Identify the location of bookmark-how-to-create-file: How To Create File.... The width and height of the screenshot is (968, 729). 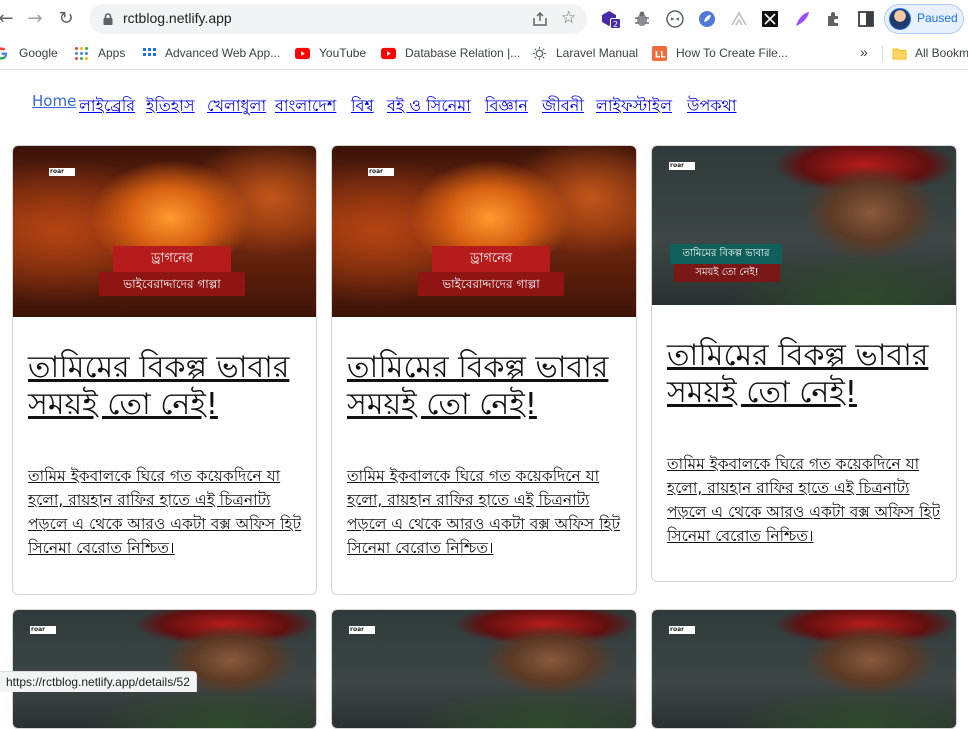
(732, 53).